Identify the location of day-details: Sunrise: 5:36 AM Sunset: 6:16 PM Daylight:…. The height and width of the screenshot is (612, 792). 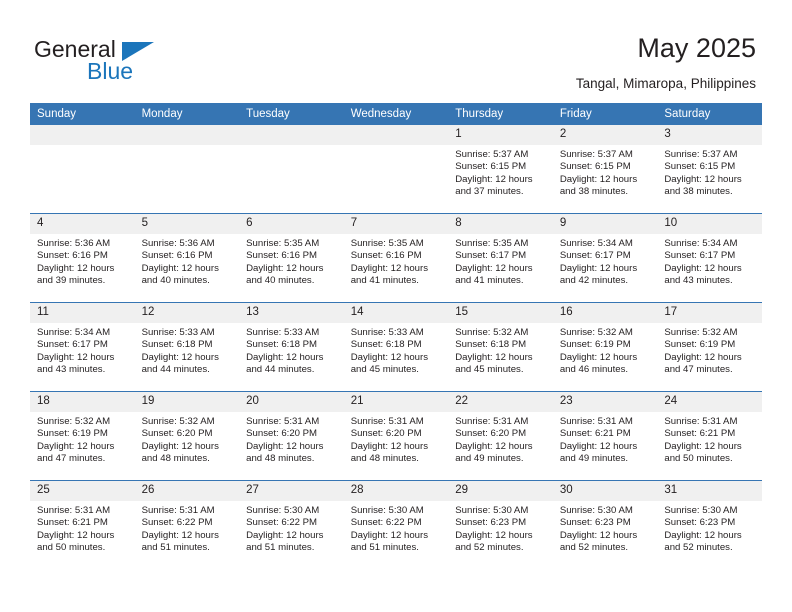
(187, 261).